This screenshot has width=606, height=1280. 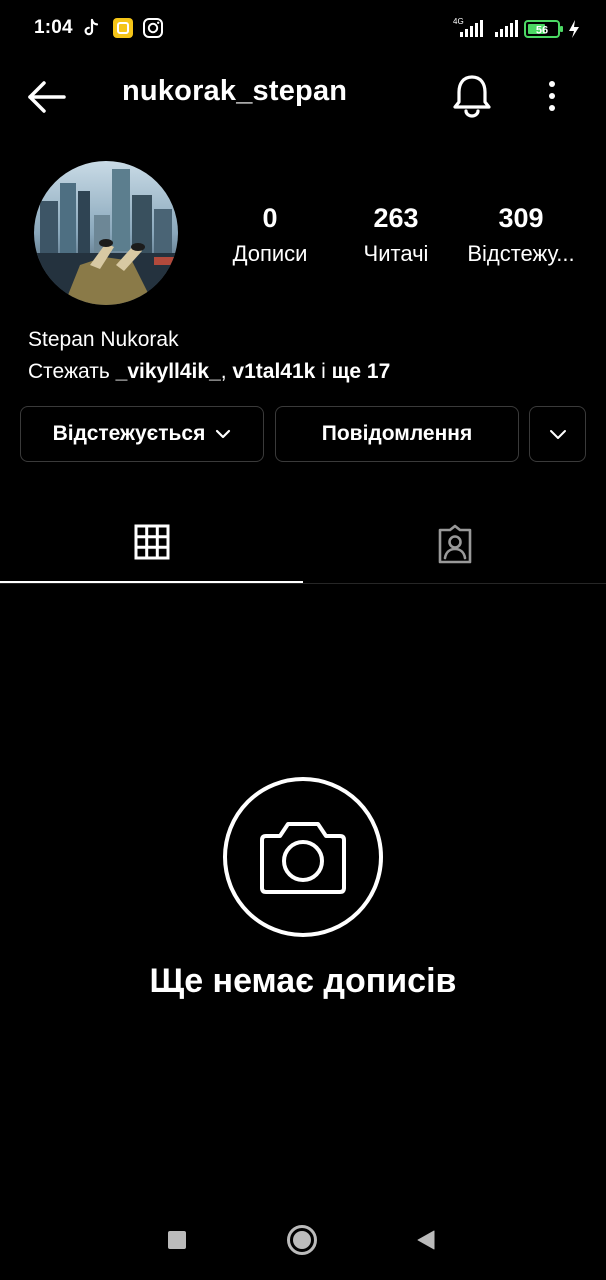 What do you see at coordinates (72, 371) in the screenshot?
I see `followed-by-prefix: Стежать` at bounding box center [72, 371].